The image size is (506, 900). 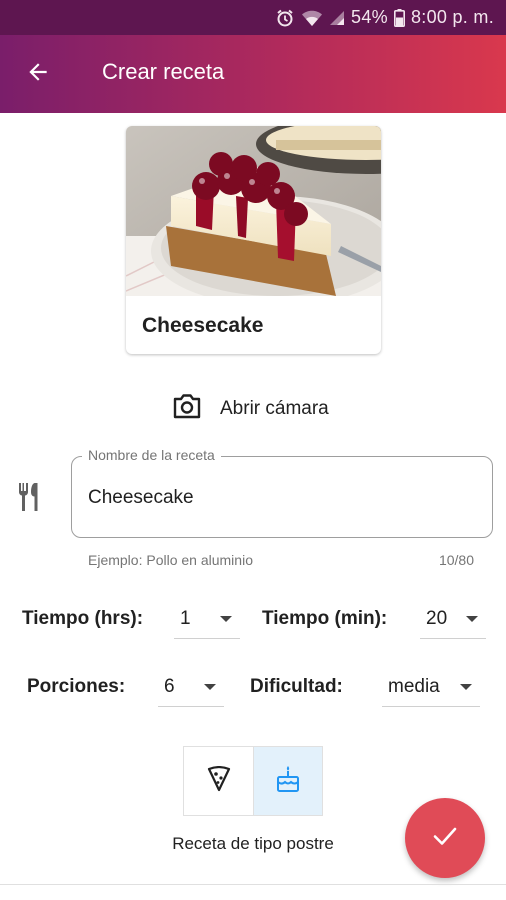 I want to click on back-button, so click(x=38, y=74).